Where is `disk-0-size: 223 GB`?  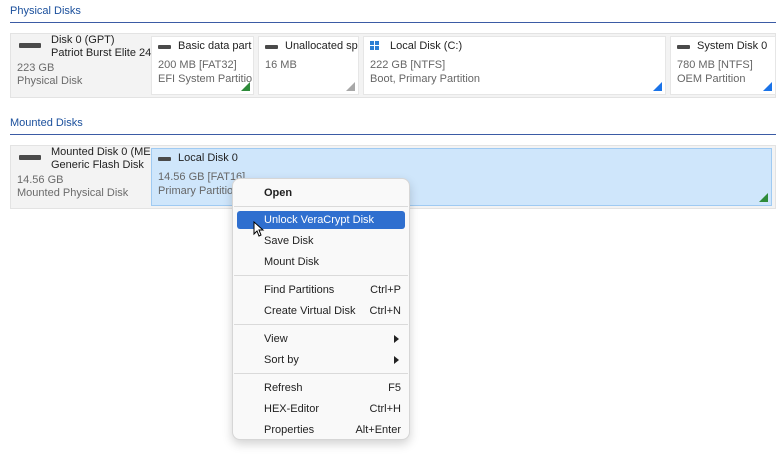
disk-0-size: 223 GB is located at coordinates (36, 68).